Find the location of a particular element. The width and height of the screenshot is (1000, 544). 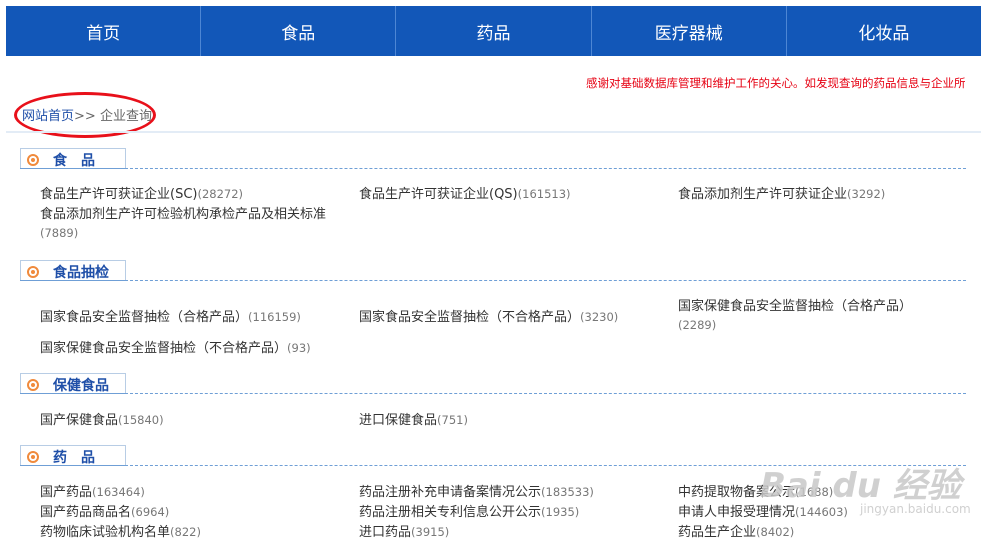

nav-medical-devices: 医疗器械 is located at coordinates (689, 31).